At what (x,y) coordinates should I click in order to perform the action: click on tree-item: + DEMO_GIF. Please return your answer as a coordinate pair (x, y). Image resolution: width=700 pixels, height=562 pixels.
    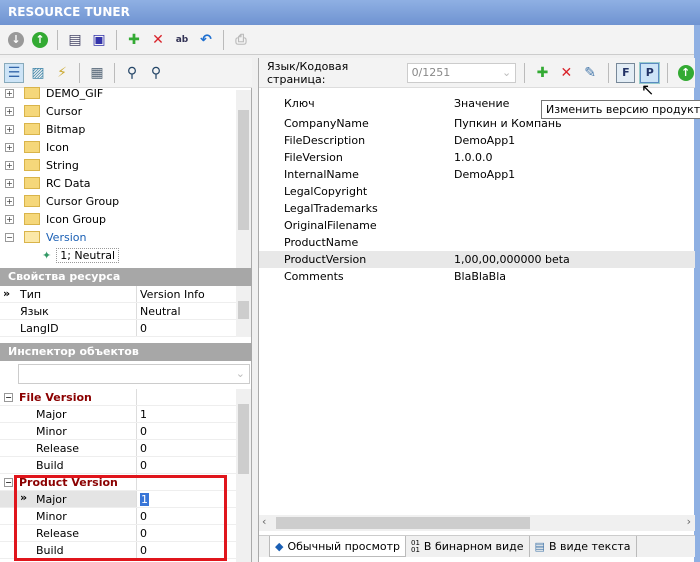
    Looking at the image, I should click on (51, 93).